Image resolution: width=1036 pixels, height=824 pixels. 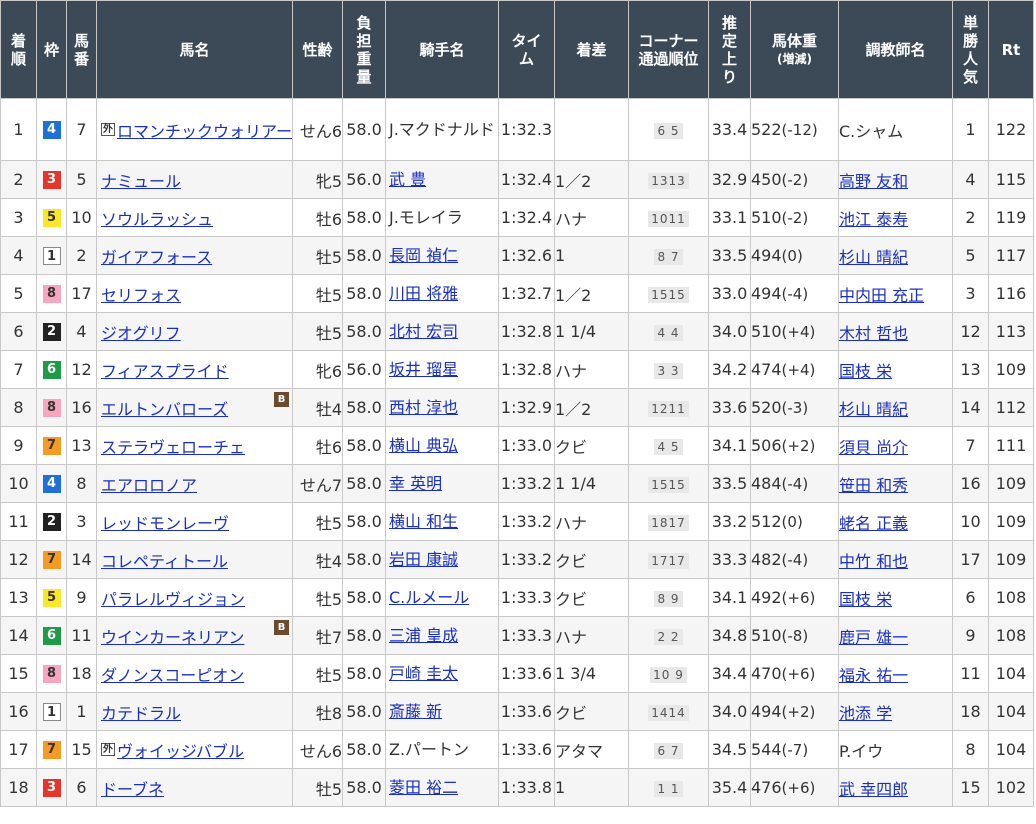 What do you see at coordinates (415, 711) in the screenshot?
I see `jockey-link: 斎藤 新` at bounding box center [415, 711].